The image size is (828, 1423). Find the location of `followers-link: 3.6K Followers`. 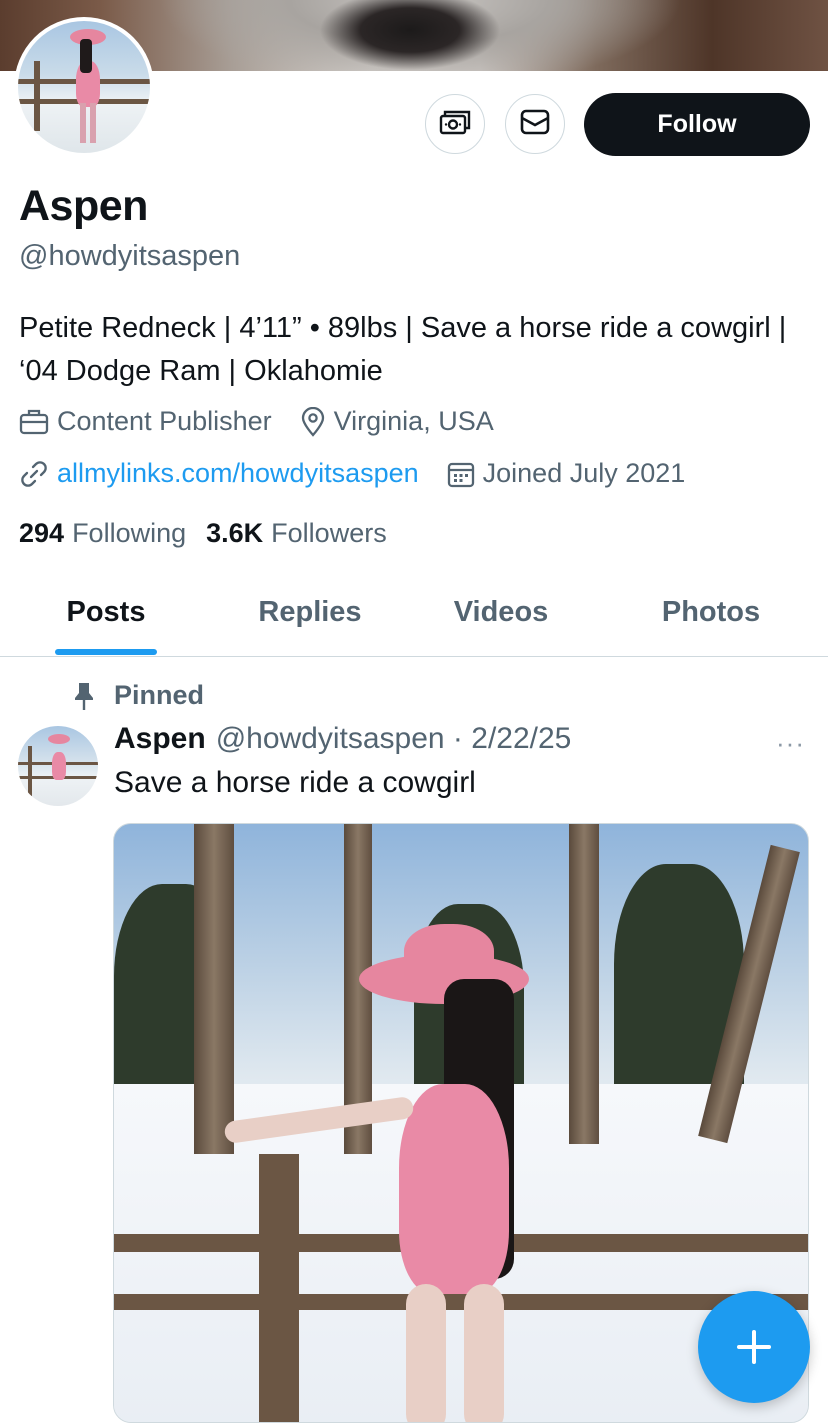

followers-link: 3.6K Followers is located at coordinates (296, 533).